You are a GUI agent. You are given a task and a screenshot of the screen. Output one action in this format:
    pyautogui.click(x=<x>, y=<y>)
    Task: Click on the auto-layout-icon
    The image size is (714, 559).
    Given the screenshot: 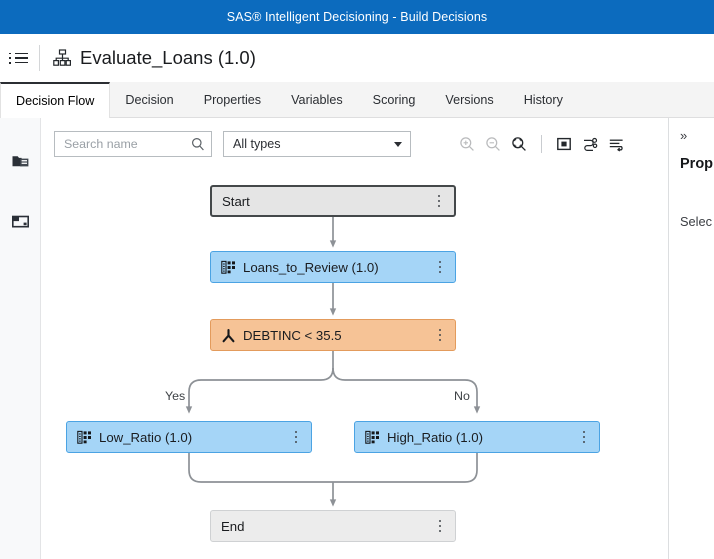 What is the action you would take?
    pyautogui.click(x=590, y=144)
    